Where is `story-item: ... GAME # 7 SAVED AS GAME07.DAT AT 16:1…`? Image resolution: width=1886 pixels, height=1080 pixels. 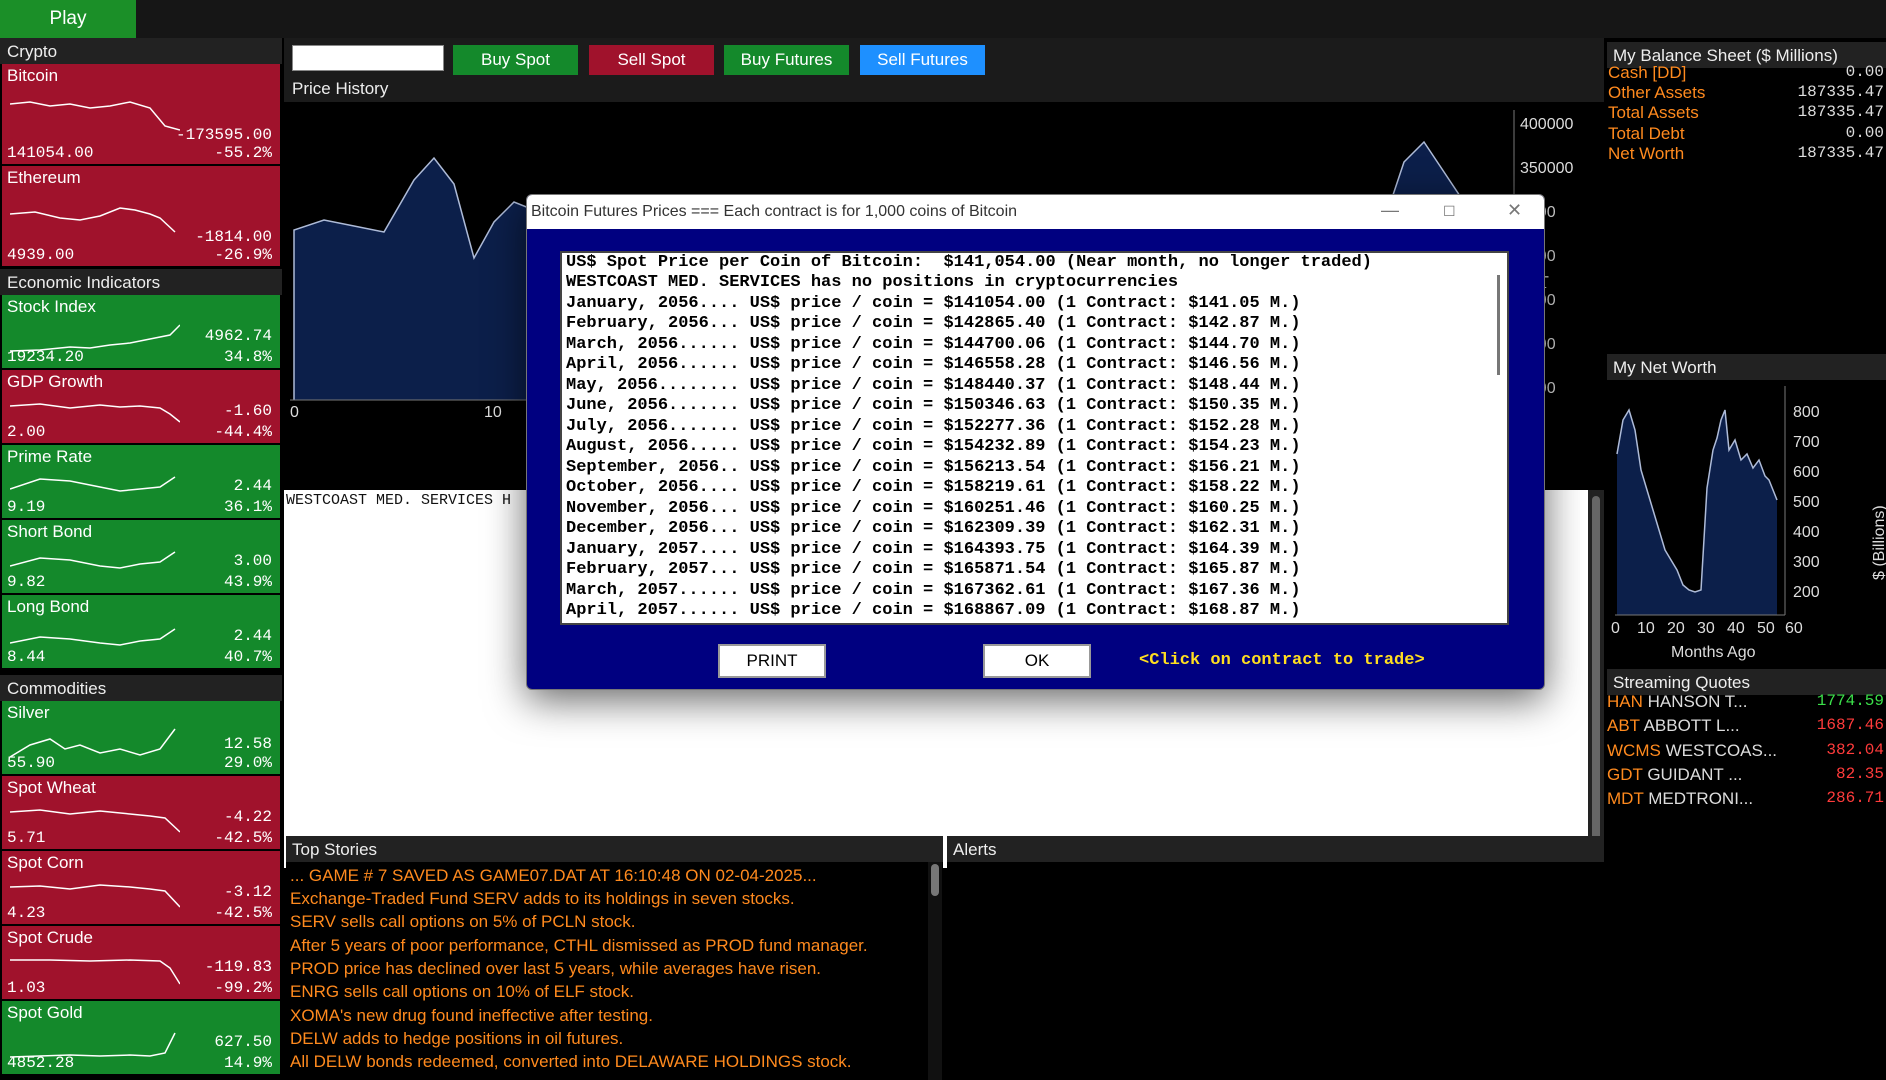 story-item: ... GAME # 7 SAVED AS GAME07.DAT AT 16:1… is located at coordinates (553, 876).